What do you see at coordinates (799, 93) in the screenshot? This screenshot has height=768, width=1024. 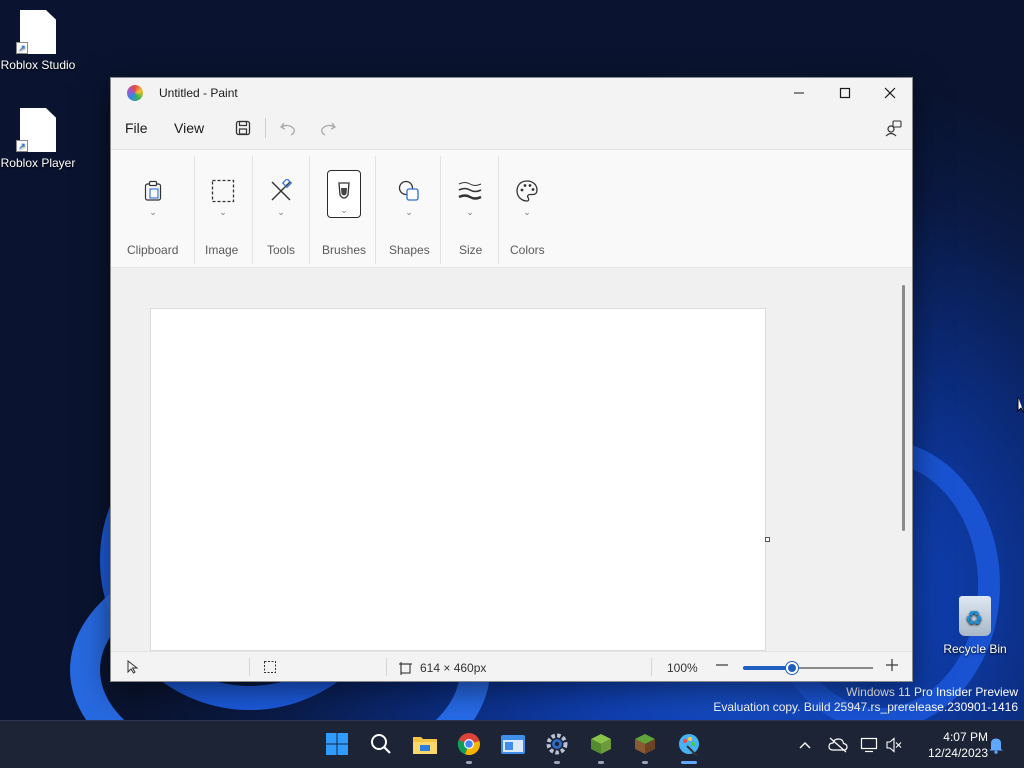 I see `minimize-button` at bounding box center [799, 93].